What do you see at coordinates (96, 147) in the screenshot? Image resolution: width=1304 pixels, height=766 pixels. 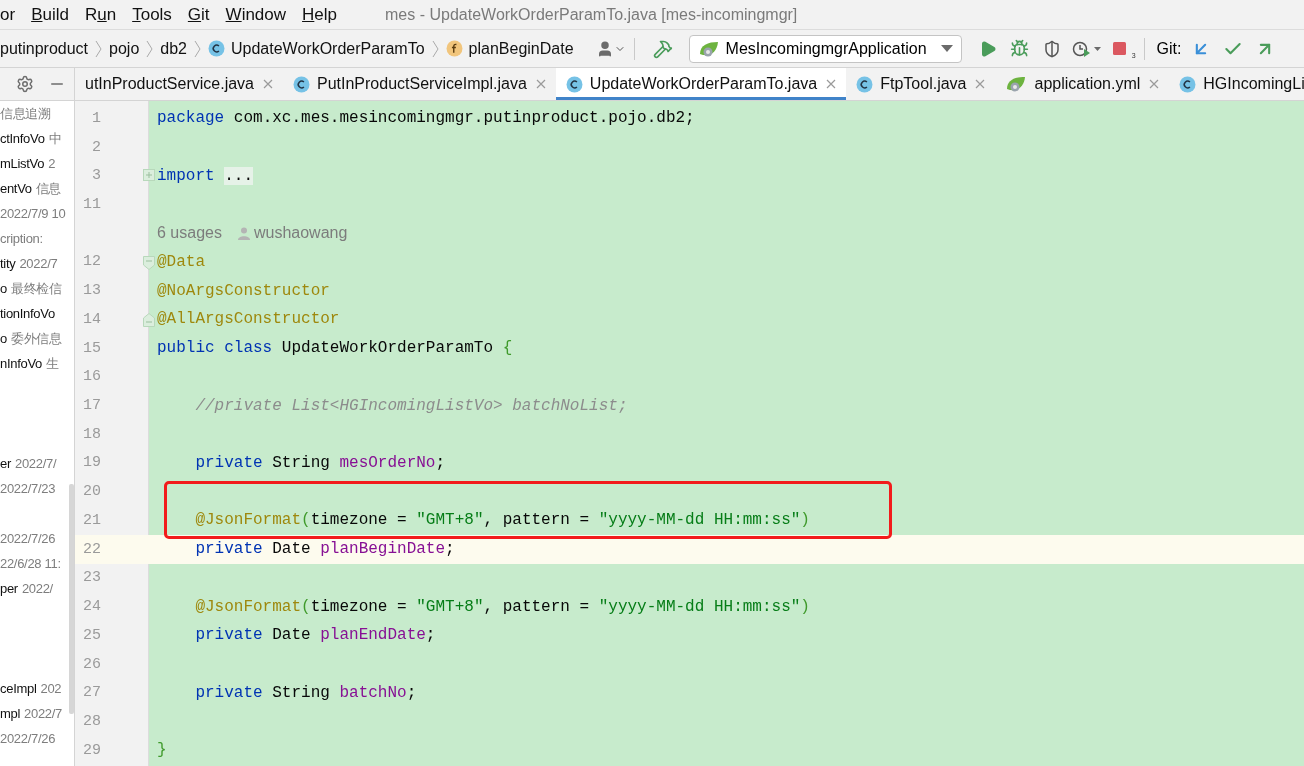 I see `line-number: 2` at bounding box center [96, 147].